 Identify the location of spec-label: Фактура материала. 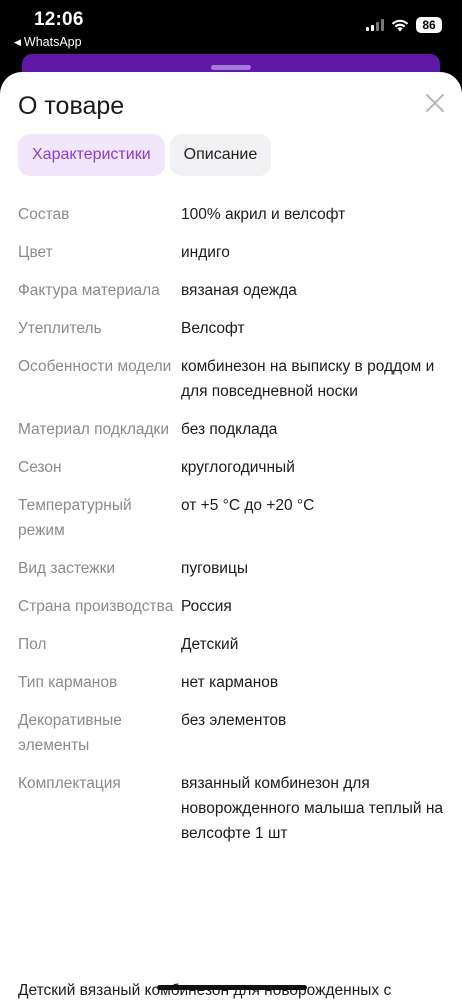
(89, 290).